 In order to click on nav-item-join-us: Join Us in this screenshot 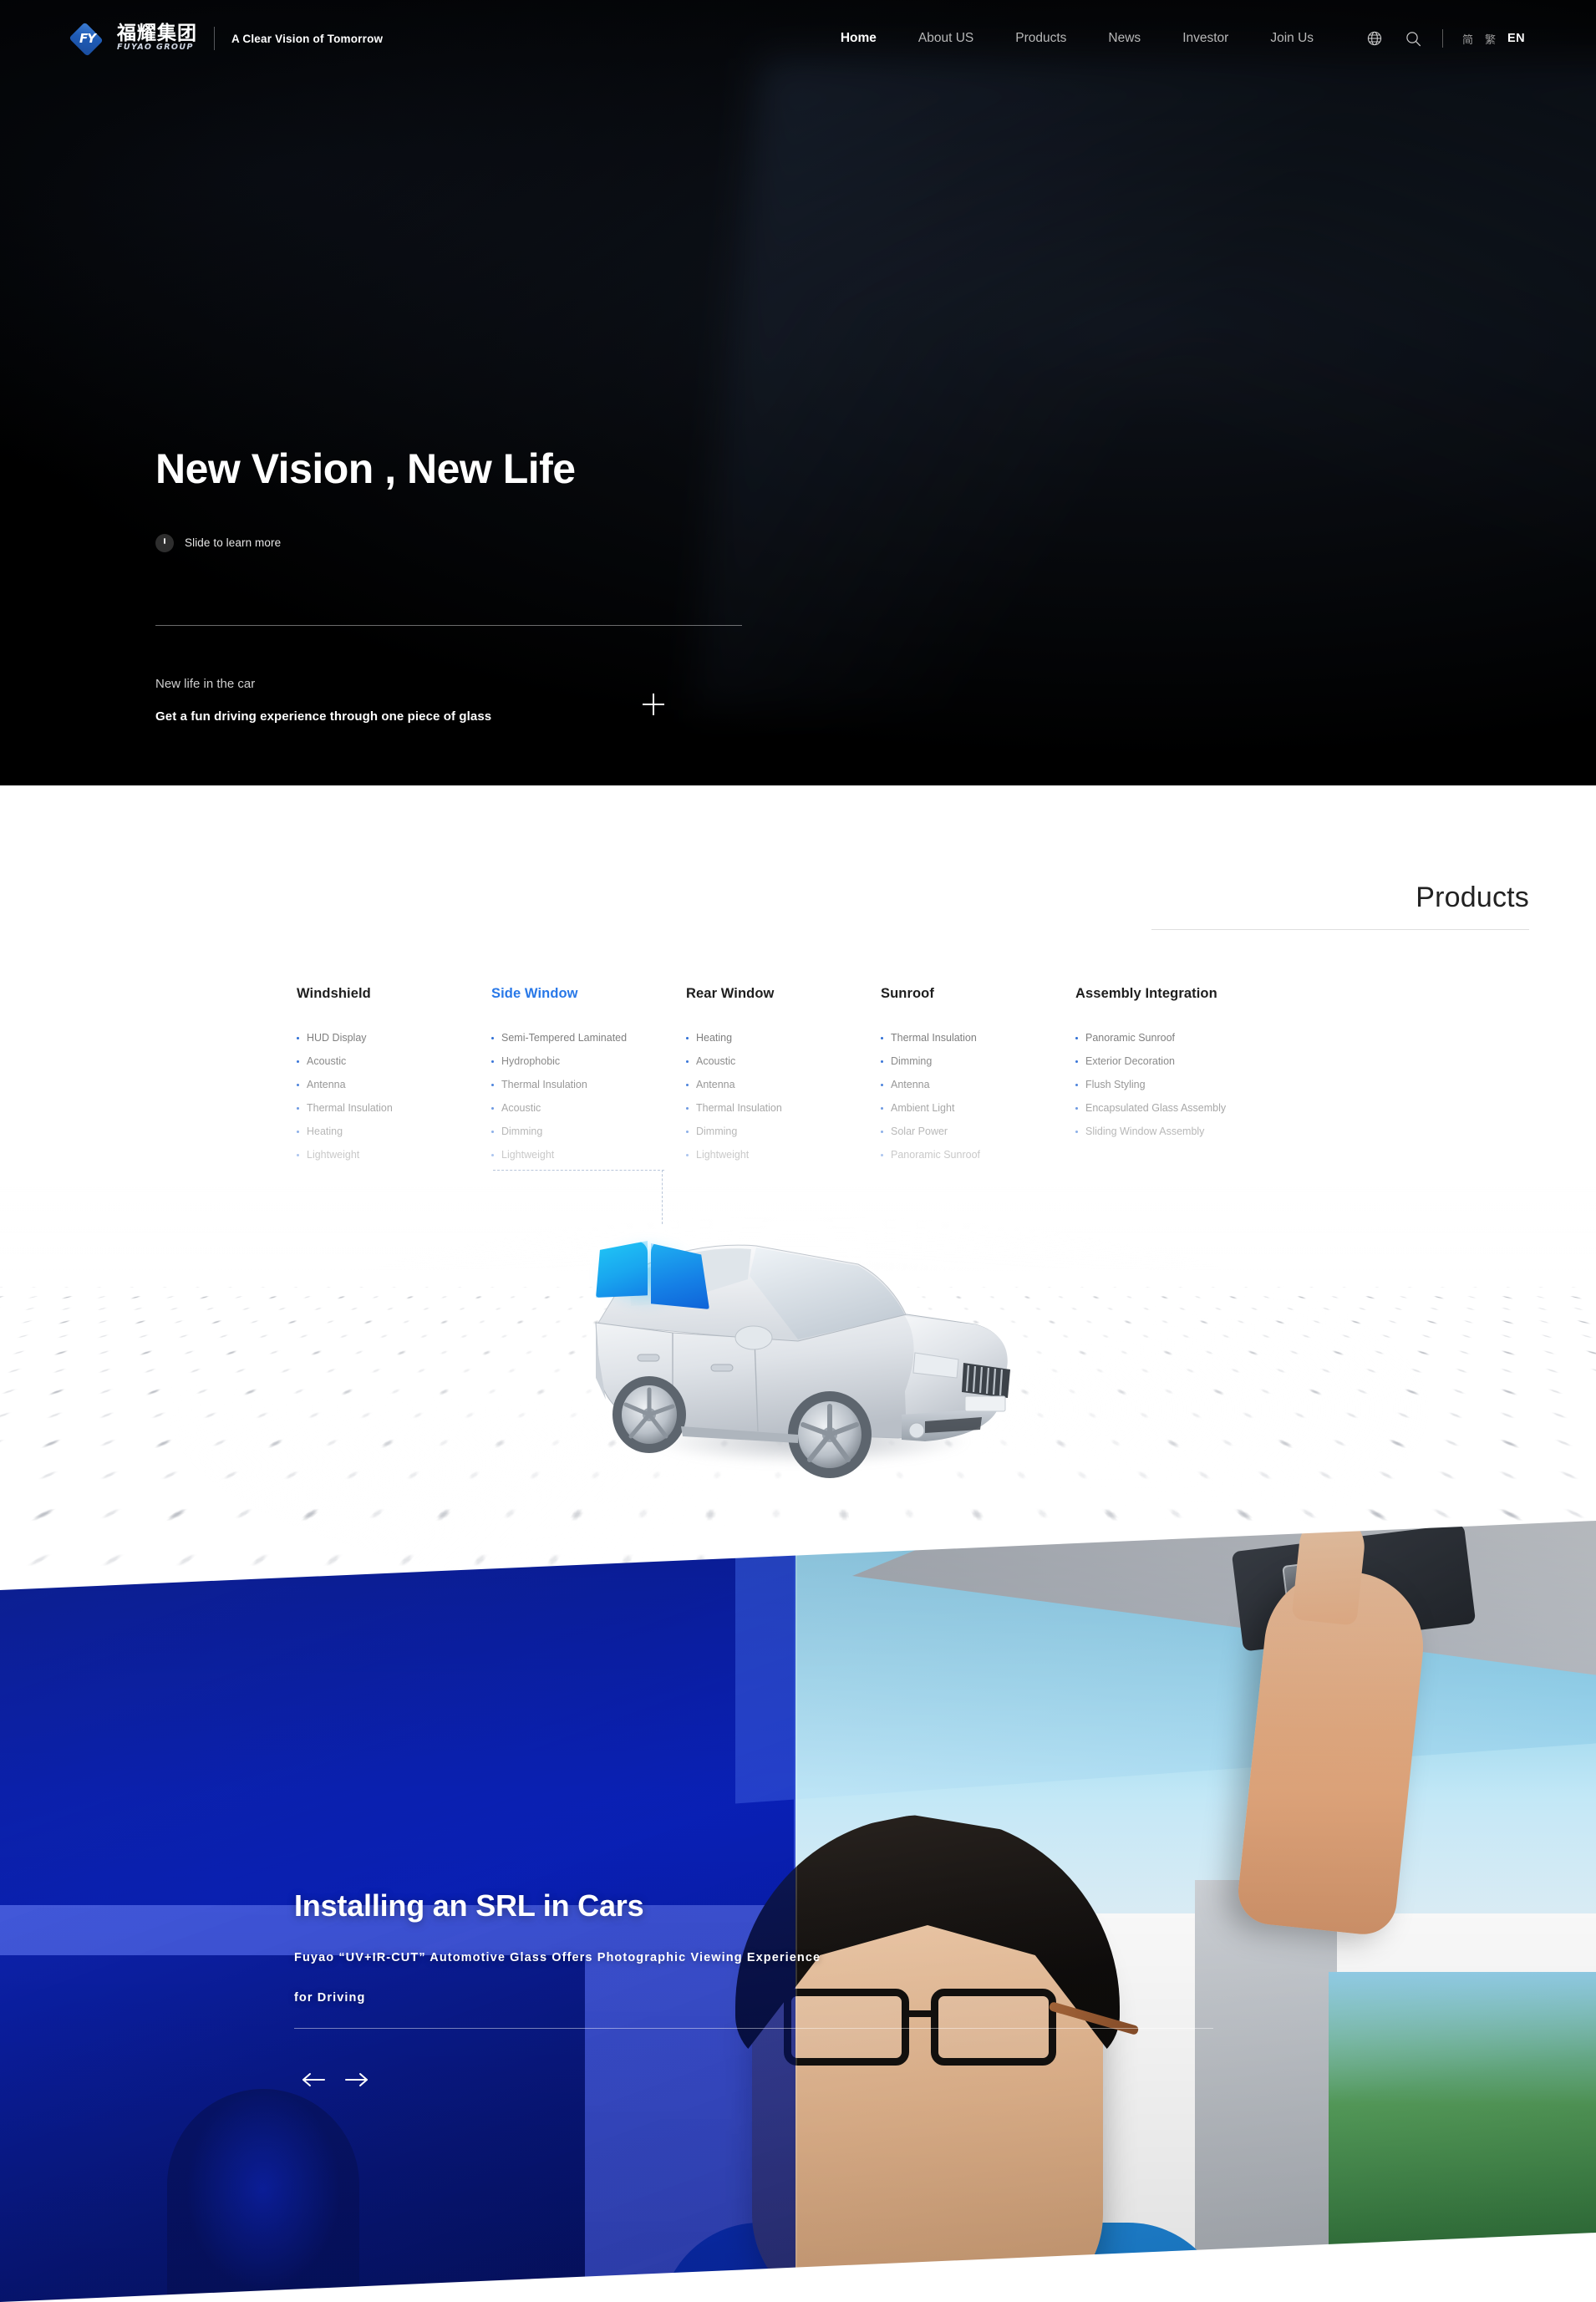, I will do `click(1291, 38)`.